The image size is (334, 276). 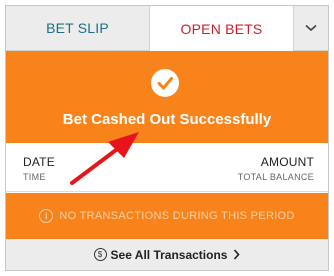 I want to click on tab-bet-slip: BET SLIP, so click(x=78, y=28).